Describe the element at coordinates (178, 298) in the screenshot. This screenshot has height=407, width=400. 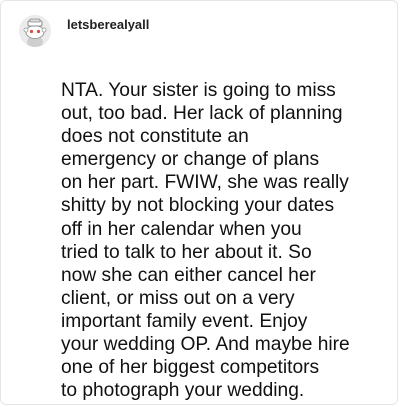
I see `comment-body-line: client, or miss out on a very` at that location.